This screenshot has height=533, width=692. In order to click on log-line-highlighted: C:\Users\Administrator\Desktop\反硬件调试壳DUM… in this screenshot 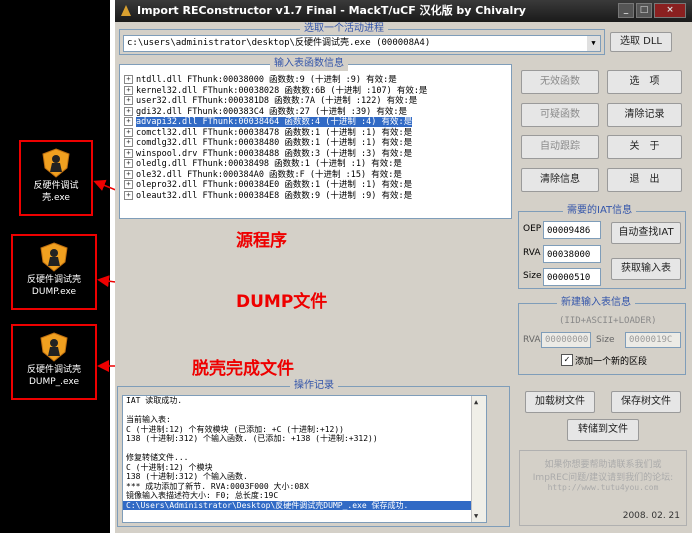, I will do `click(304, 505)`.